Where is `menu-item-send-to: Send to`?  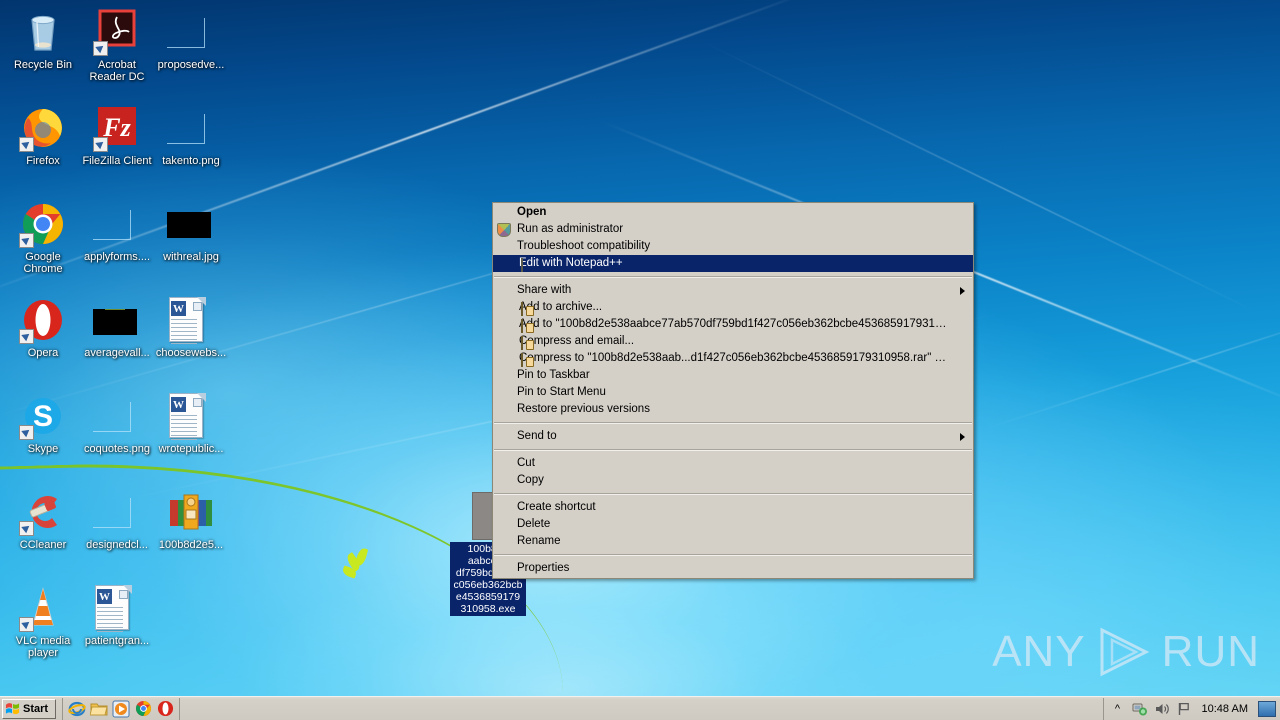 menu-item-send-to: Send to is located at coordinates (733, 436).